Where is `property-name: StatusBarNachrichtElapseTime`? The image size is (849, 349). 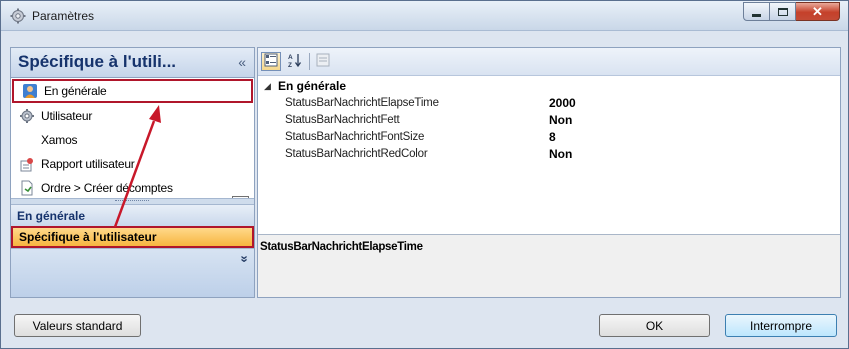
property-name: StatusBarNachrichtElapseTime is located at coordinates (362, 103).